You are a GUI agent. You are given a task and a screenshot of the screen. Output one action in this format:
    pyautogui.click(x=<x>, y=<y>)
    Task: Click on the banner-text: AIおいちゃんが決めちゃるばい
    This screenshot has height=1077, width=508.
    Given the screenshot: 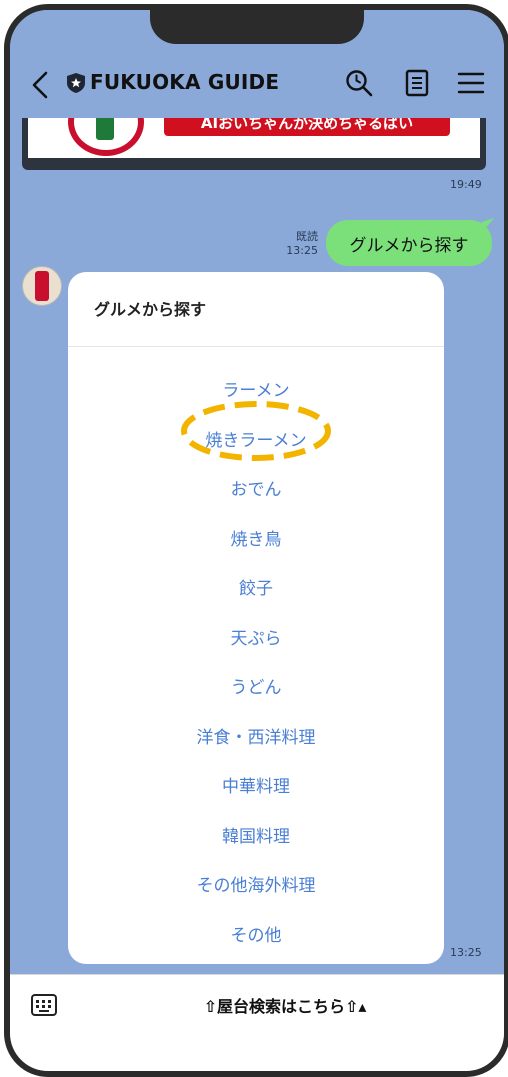 What is the action you would take?
    pyautogui.click(x=307, y=125)
    